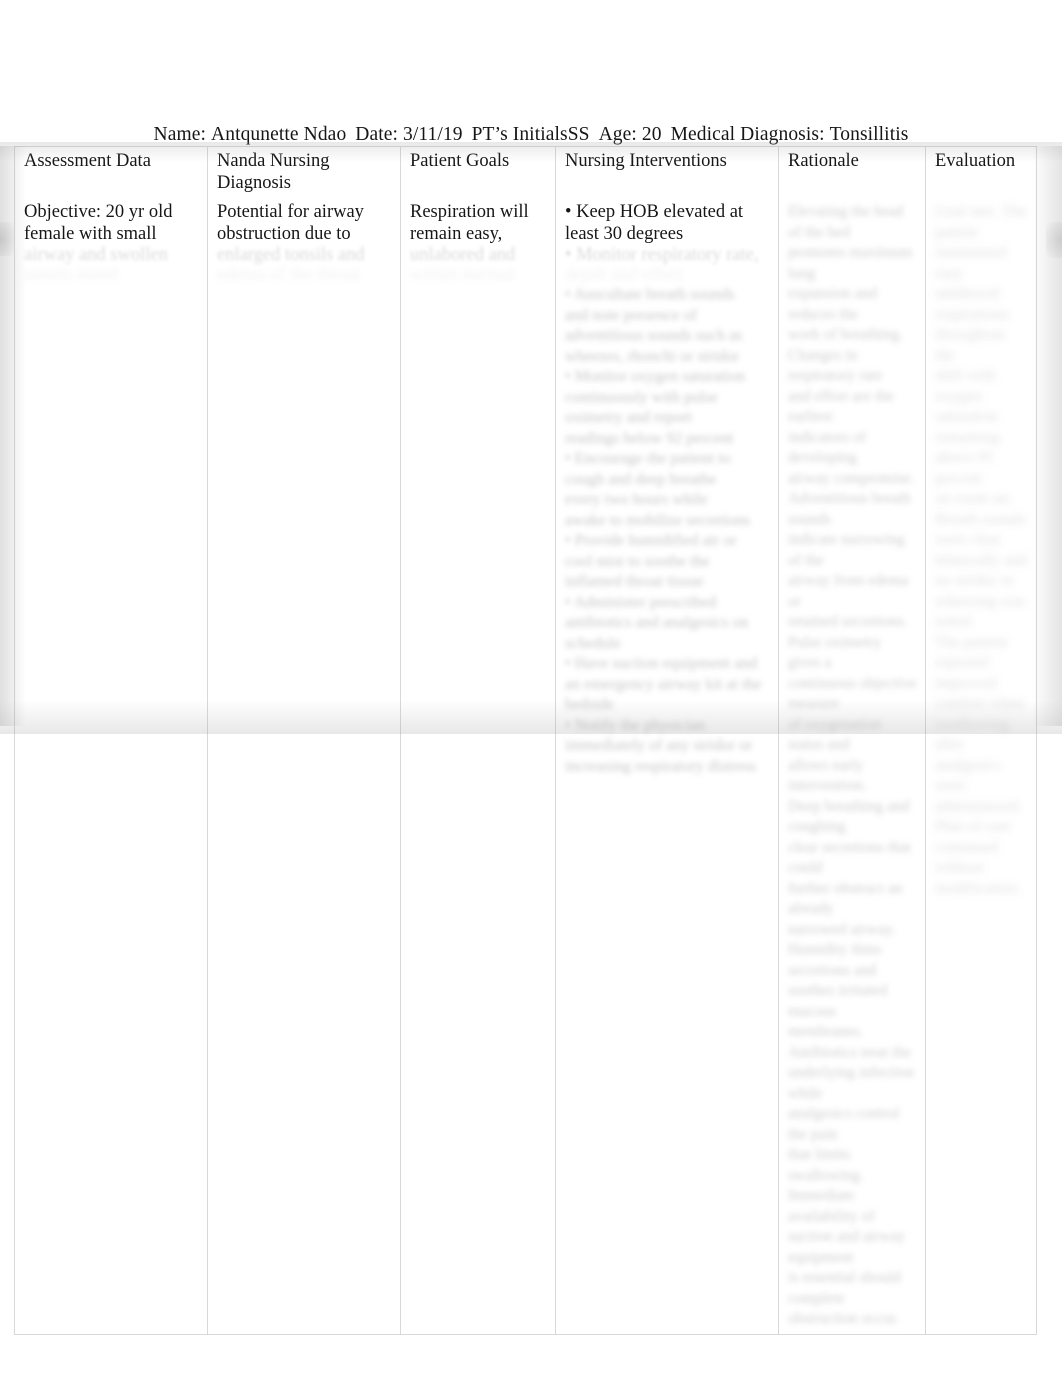 Image resolution: width=1062 pixels, height=1377 pixels. I want to click on blurred-text-line: airway from edema or, so click(848, 591).